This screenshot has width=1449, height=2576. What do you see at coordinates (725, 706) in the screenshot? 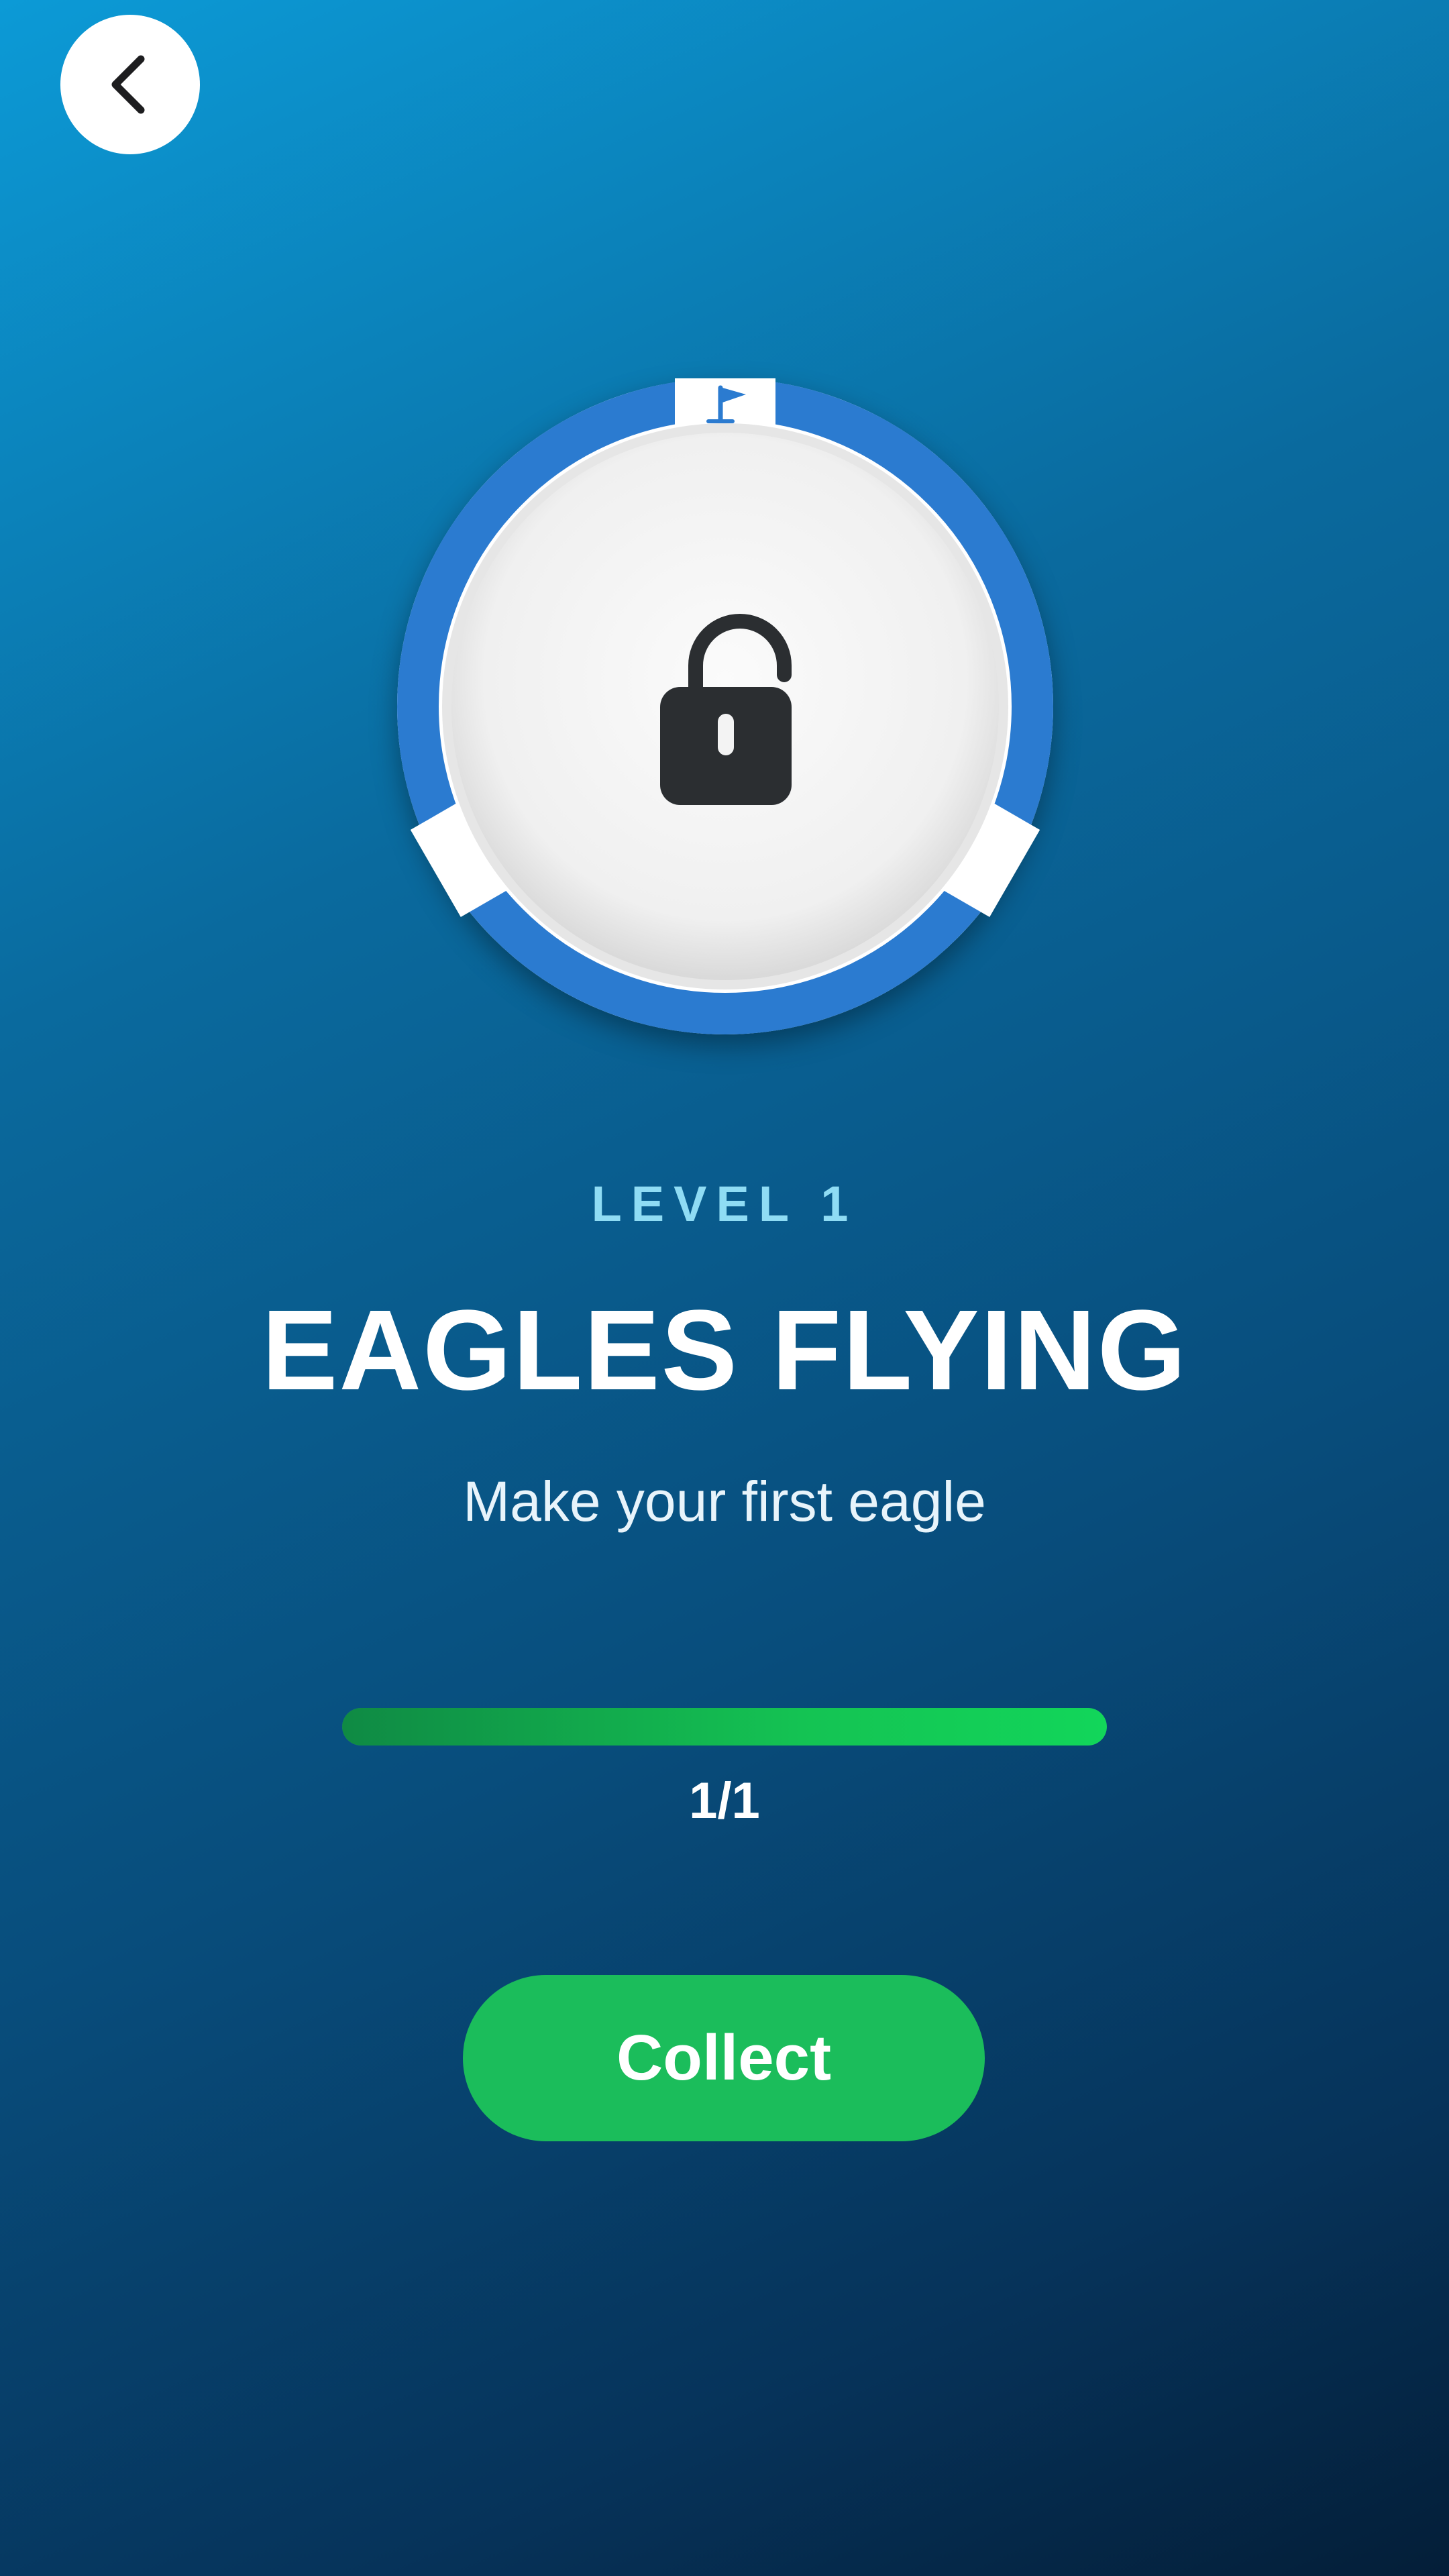
I see `achievement-badge` at bounding box center [725, 706].